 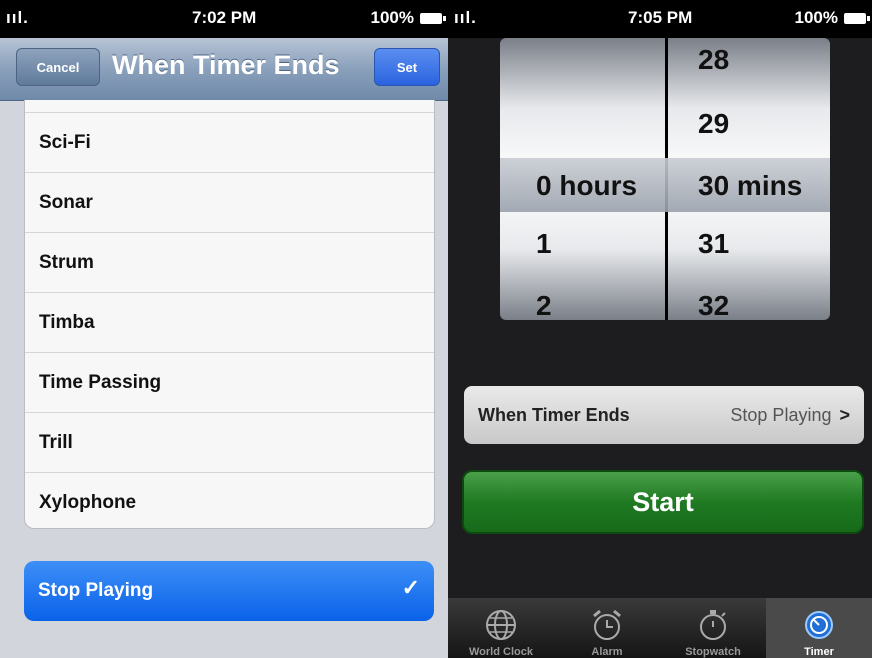 What do you see at coordinates (714, 305) in the screenshot?
I see `minutes-option: 32` at bounding box center [714, 305].